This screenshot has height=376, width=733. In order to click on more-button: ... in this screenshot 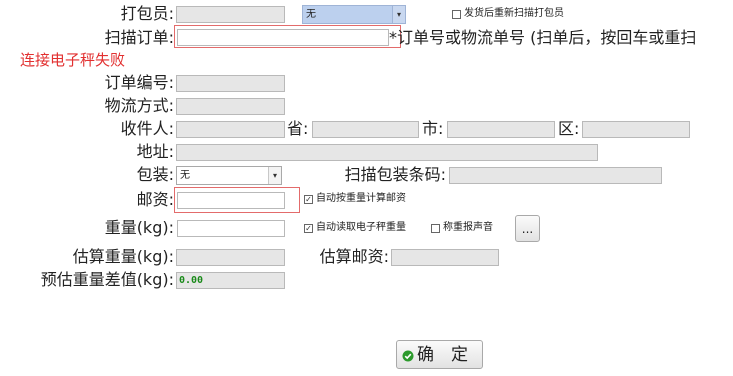, I will do `click(527, 228)`.